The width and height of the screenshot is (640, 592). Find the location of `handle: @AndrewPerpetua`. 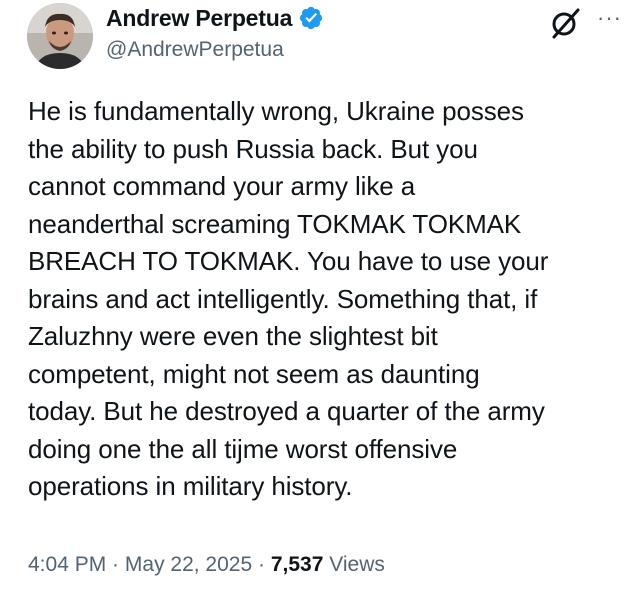

handle: @AndrewPerpetua is located at coordinates (215, 50).